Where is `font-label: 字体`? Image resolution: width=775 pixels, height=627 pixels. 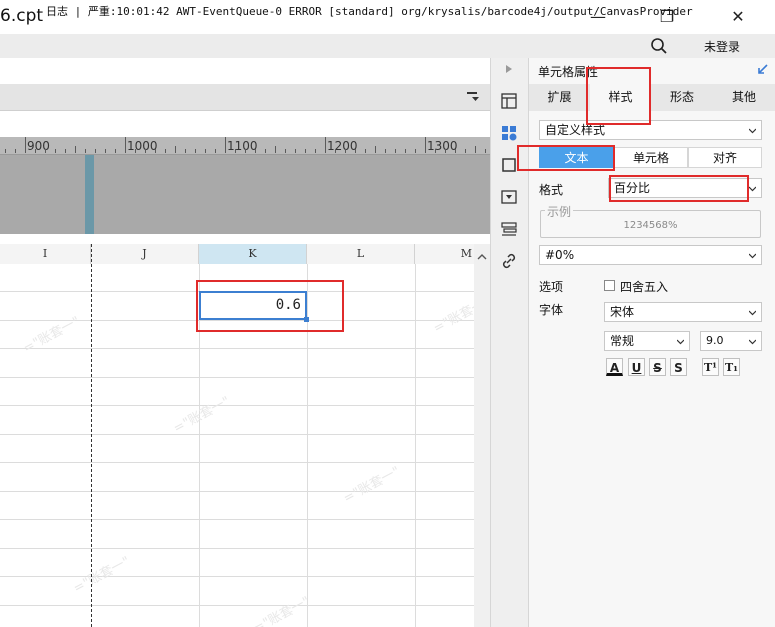 font-label: 字体 is located at coordinates (551, 310).